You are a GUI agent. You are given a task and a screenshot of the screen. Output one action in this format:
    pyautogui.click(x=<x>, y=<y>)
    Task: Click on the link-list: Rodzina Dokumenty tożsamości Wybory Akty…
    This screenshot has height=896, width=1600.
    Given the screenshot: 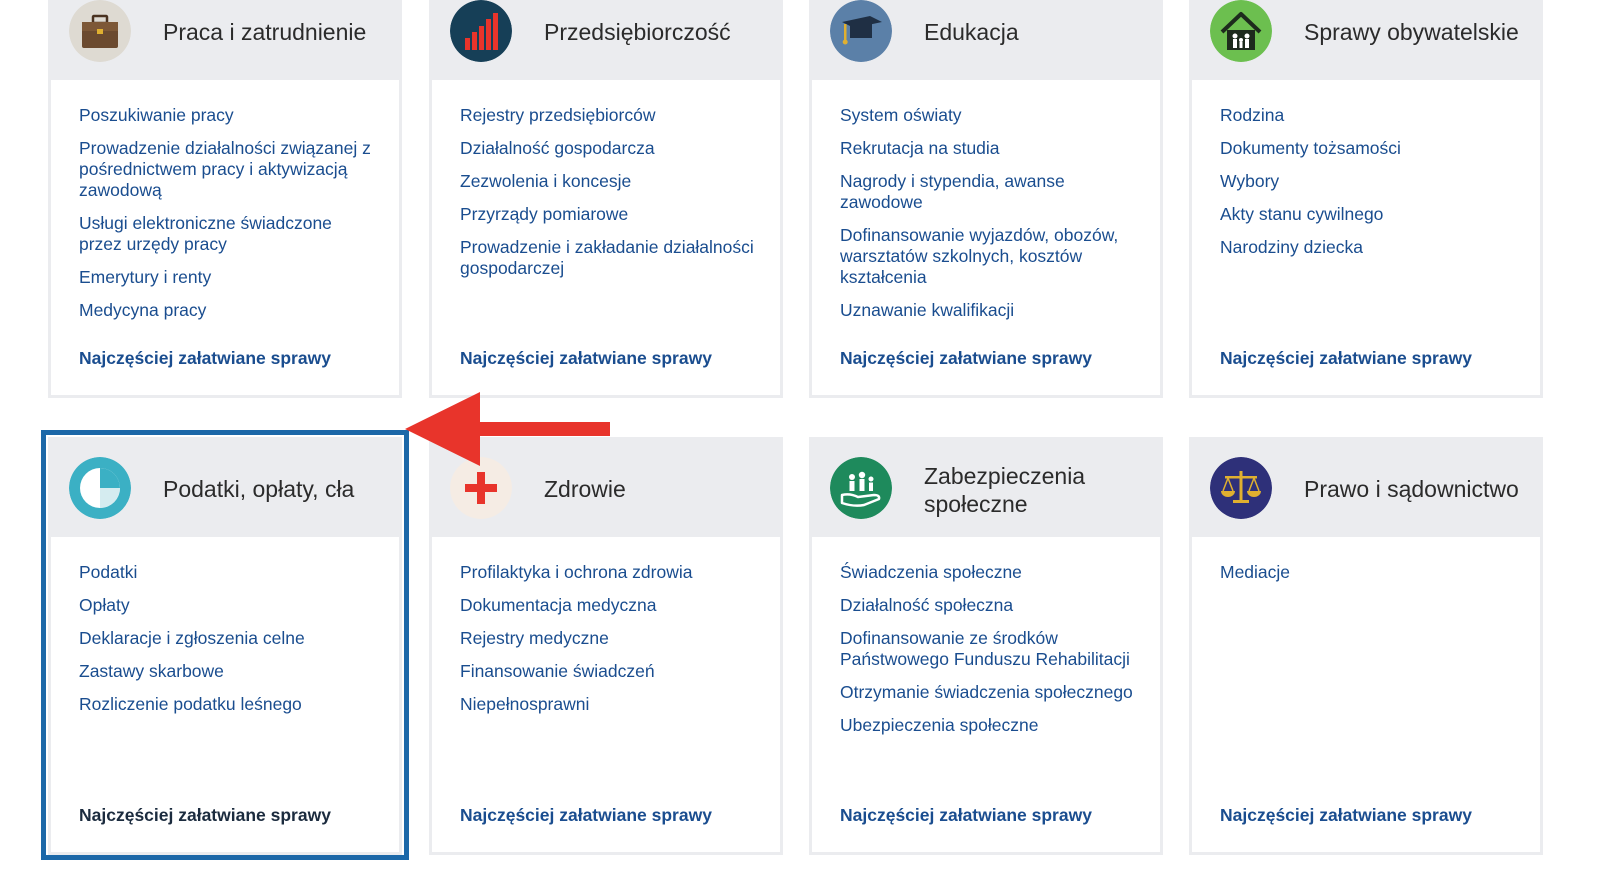 What is the action you would take?
    pyautogui.click(x=1366, y=169)
    